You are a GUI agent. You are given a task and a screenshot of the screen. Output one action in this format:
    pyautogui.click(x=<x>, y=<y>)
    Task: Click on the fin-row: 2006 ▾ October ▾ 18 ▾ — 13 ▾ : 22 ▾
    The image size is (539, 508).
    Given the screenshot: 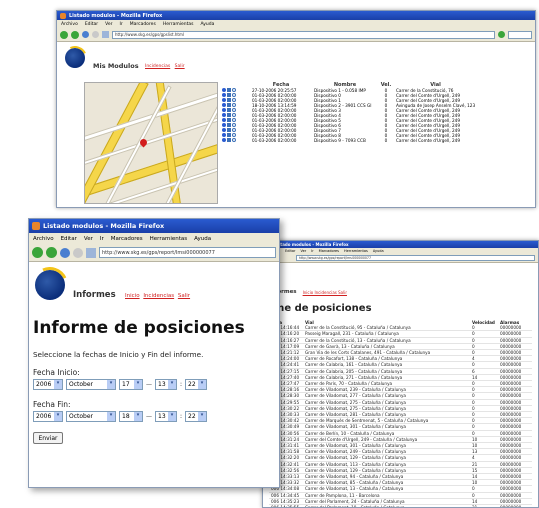 What is the action you would take?
    pyautogui.click(x=120, y=416)
    